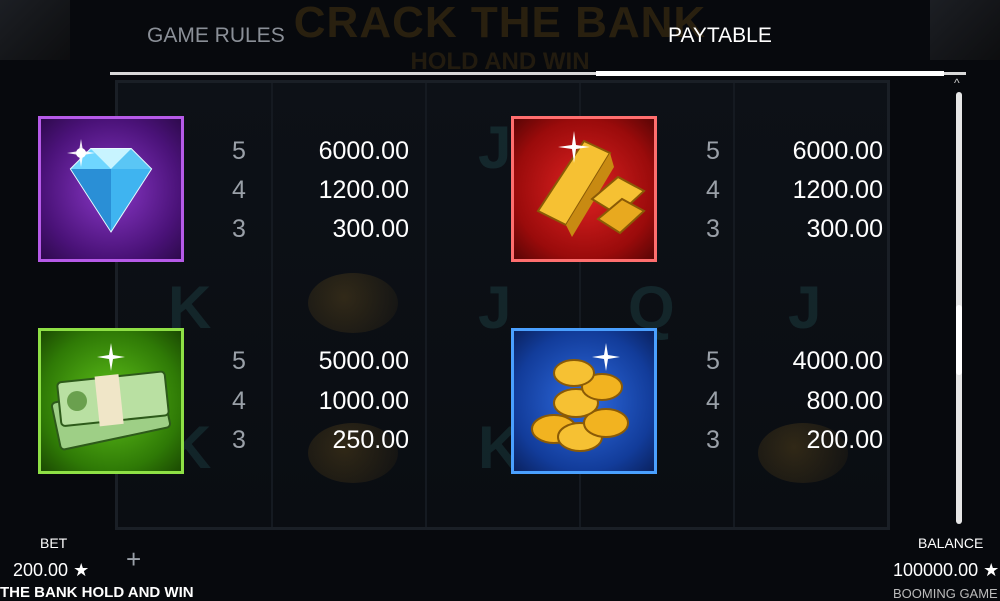  What do you see at coordinates (959, 340) in the screenshot?
I see `scrollbar-thumb` at bounding box center [959, 340].